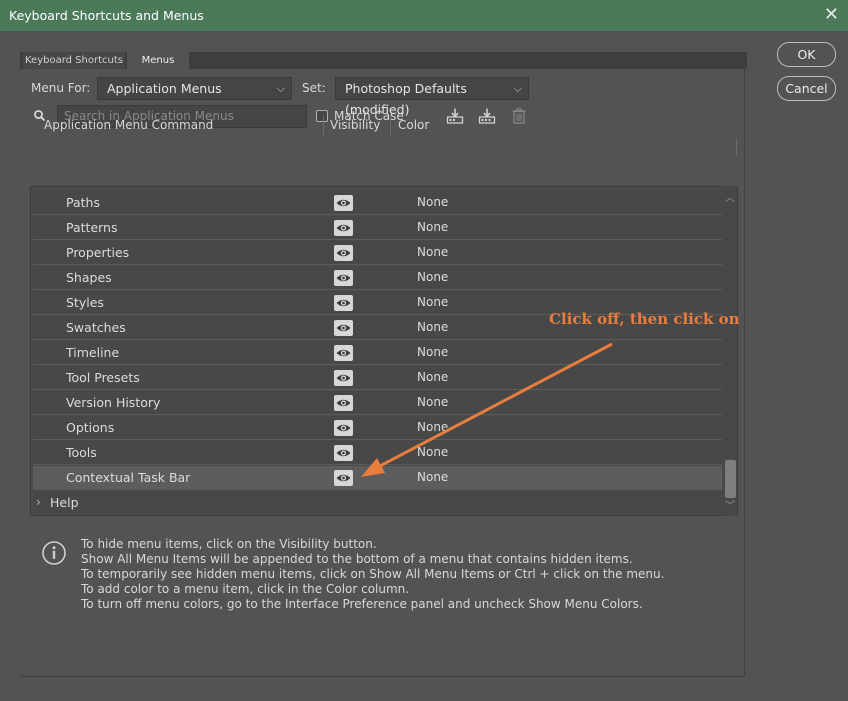 This screenshot has height=701, width=848. I want to click on command-name: Tools, so click(81, 452).